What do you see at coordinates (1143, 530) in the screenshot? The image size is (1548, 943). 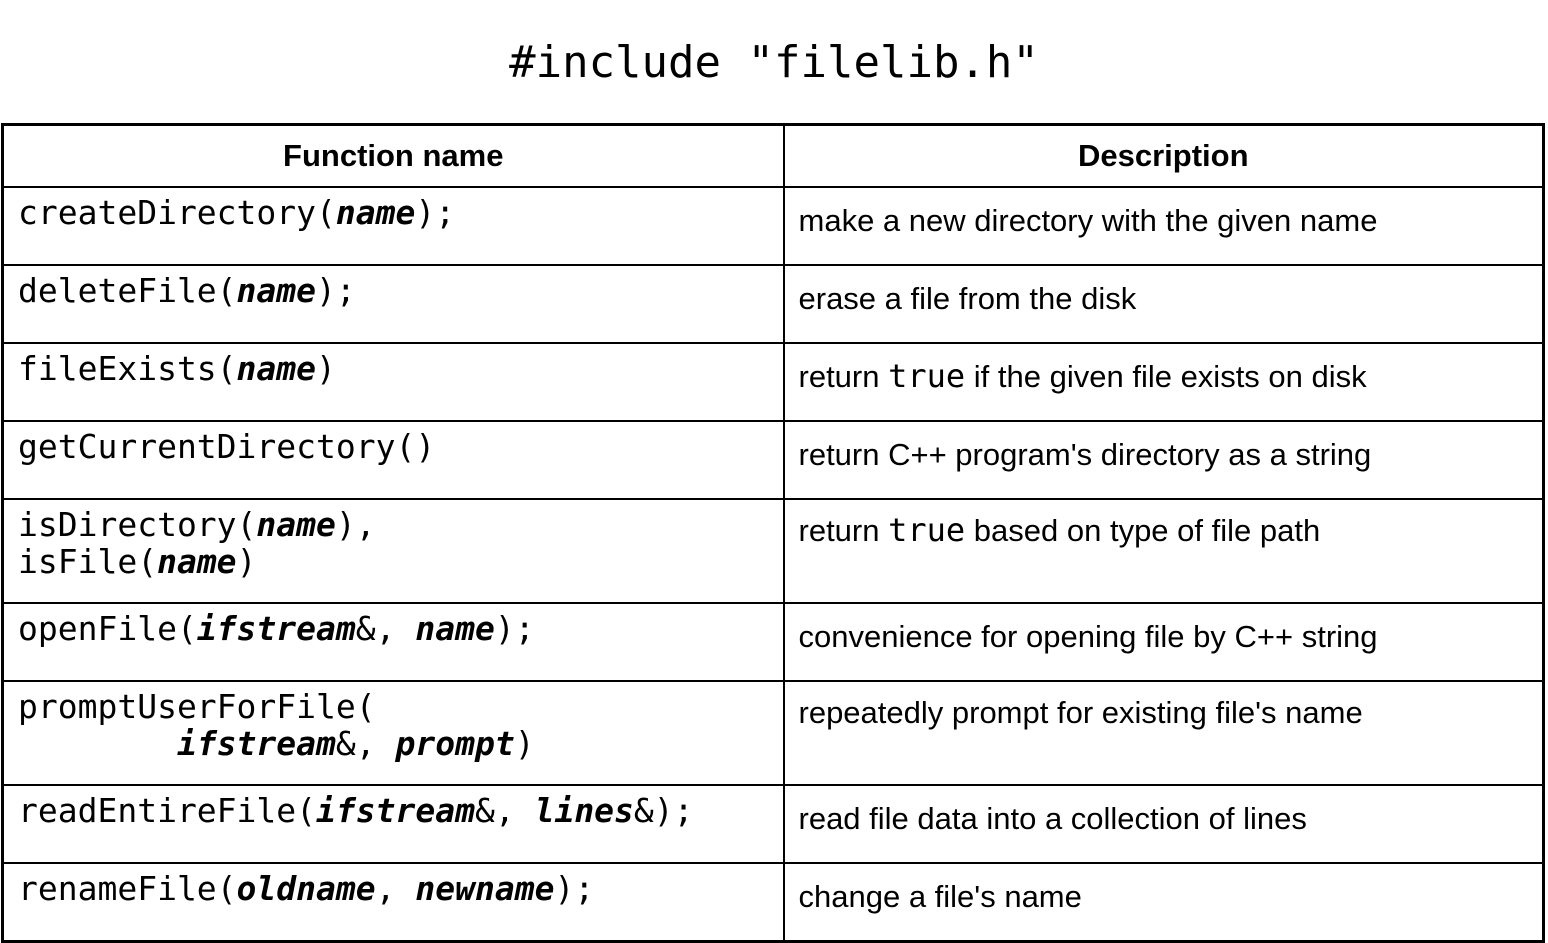 I see `description-text: based on type of file path` at bounding box center [1143, 530].